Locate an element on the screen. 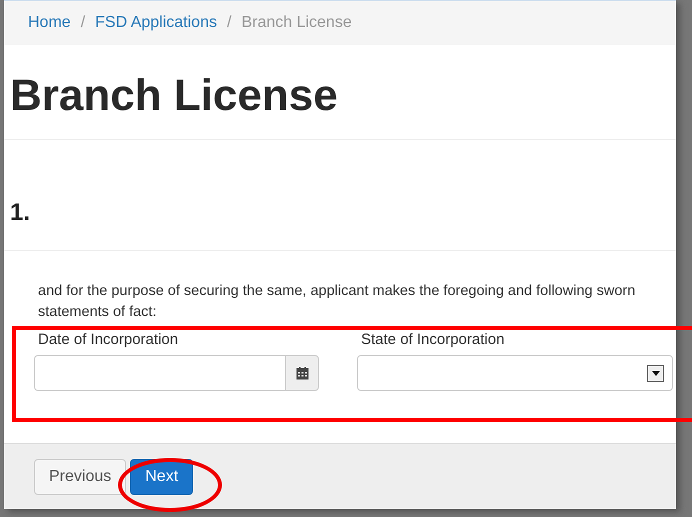  field-label: State of Incorporation is located at coordinates (433, 339).